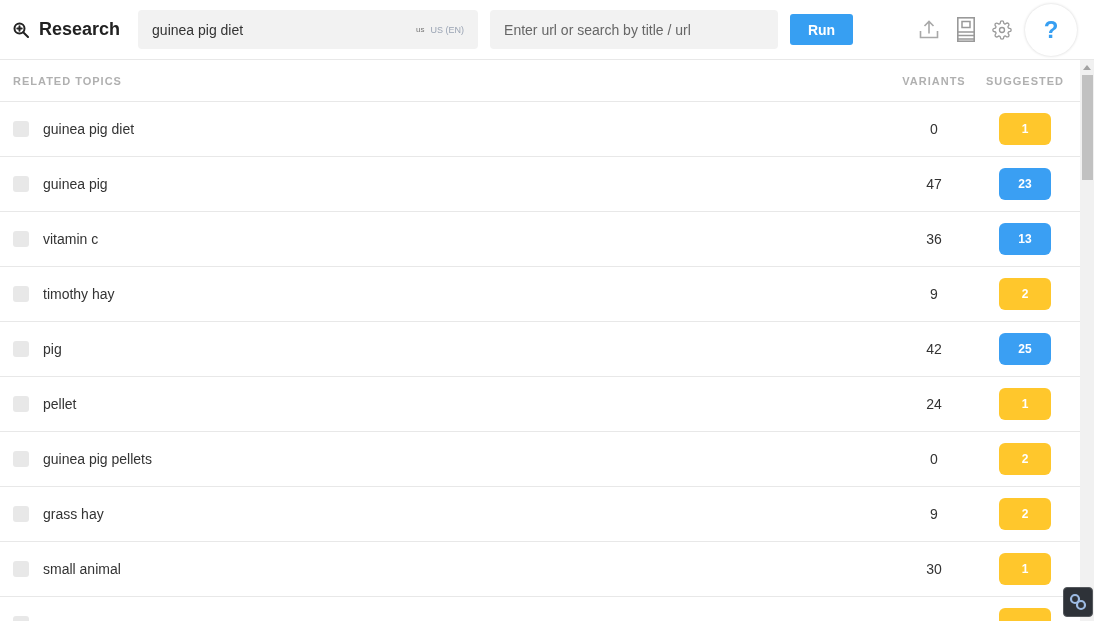 This screenshot has height=621, width=1094. What do you see at coordinates (934, 569) in the screenshot?
I see `variant-count: 30` at bounding box center [934, 569].